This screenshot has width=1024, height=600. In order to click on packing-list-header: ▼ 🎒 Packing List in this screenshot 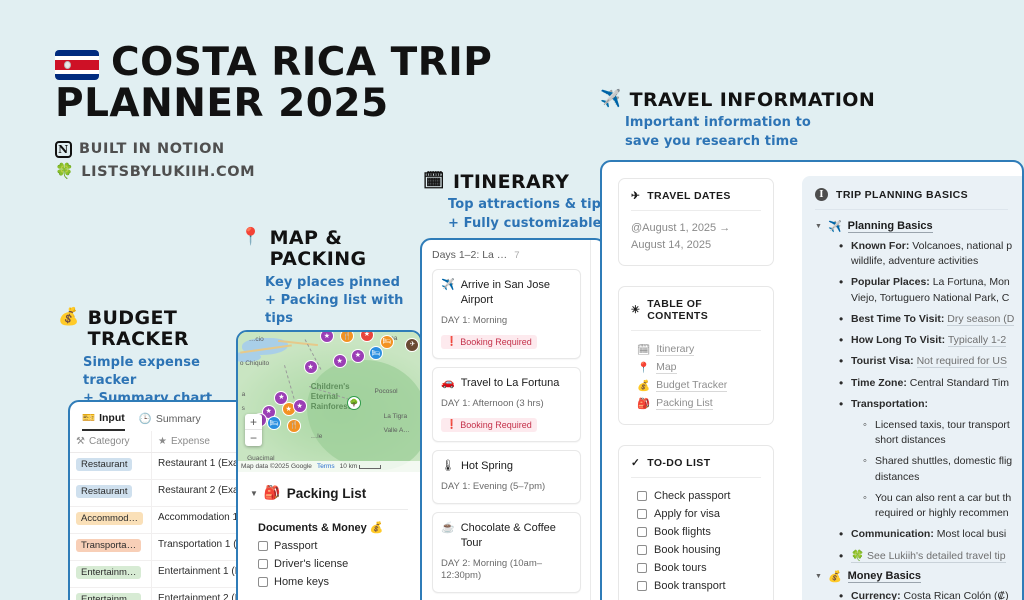, I will do `click(329, 490)`.